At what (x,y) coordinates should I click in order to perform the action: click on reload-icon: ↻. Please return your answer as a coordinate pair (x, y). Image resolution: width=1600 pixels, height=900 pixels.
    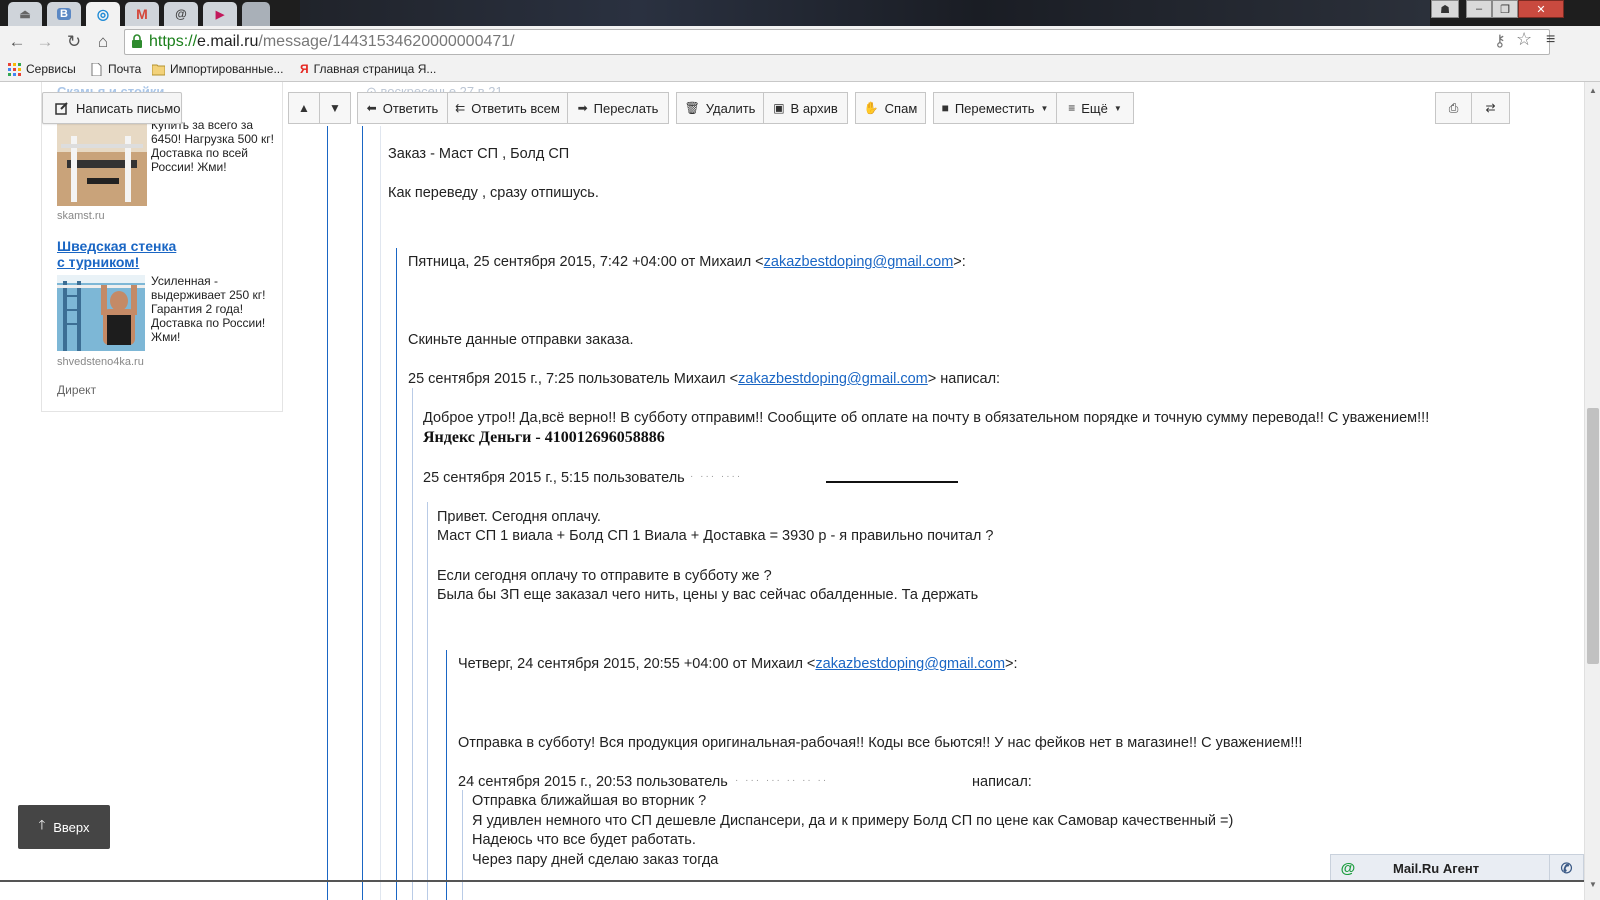
    Looking at the image, I should click on (74, 42).